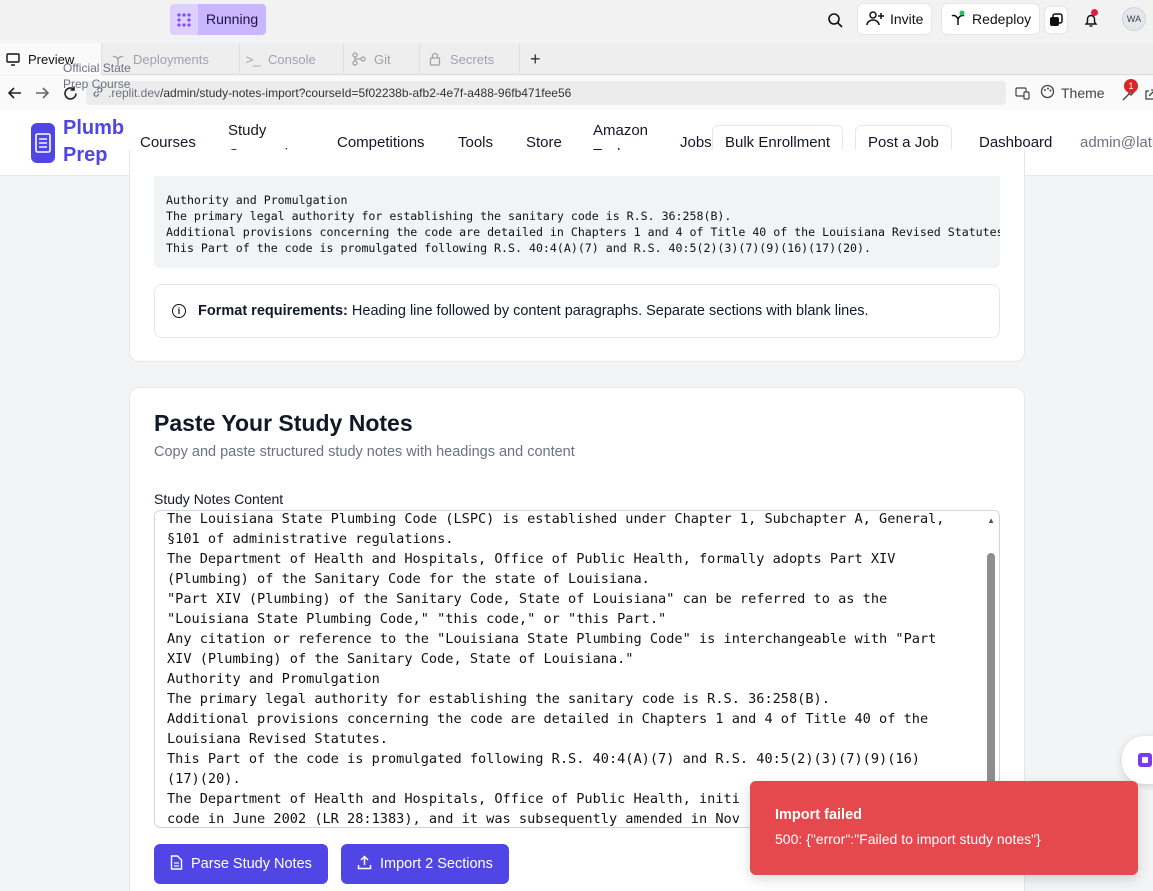 This screenshot has height=891, width=1153. Describe the element at coordinates (435, 59) in the screenshot. I see `lock-icon` at that location.